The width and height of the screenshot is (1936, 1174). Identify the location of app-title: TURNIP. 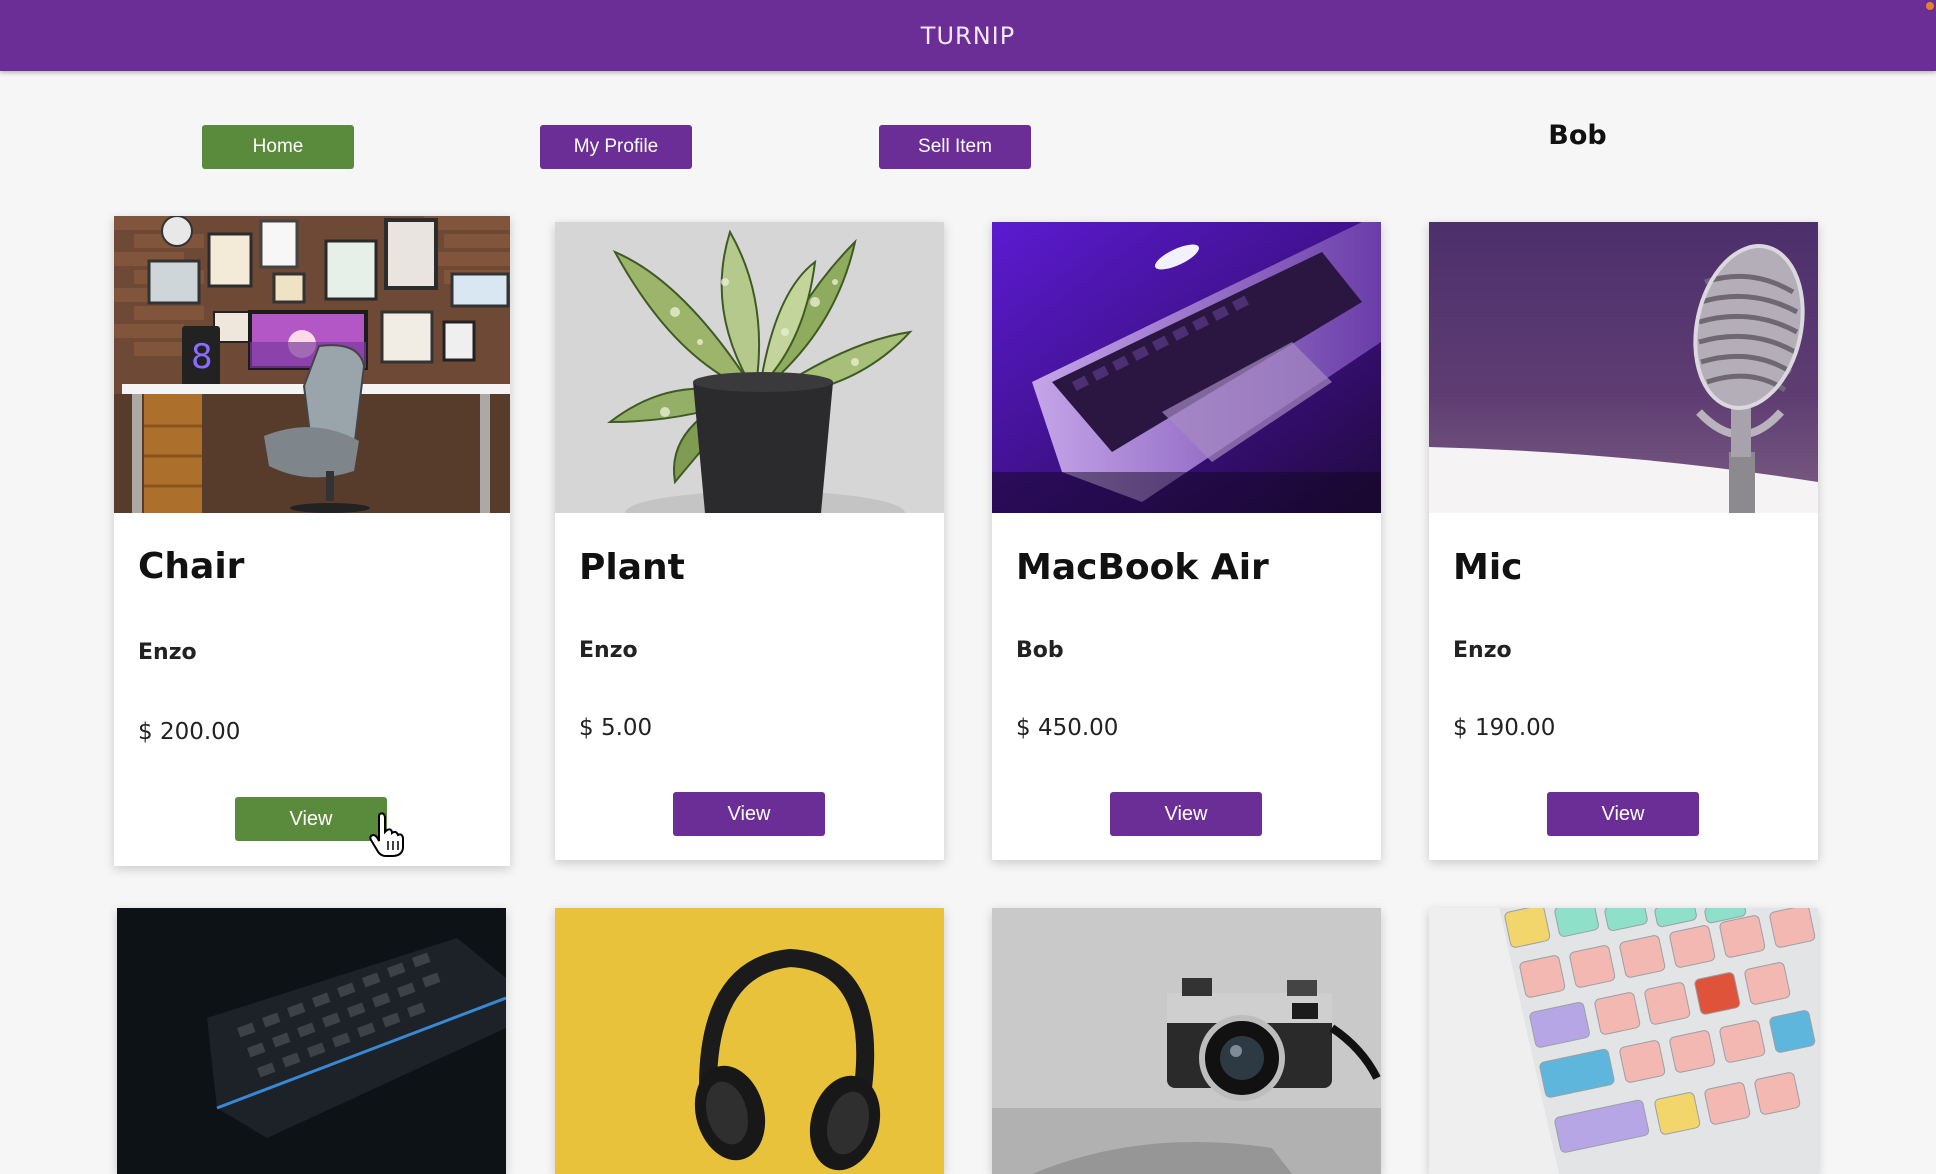
(968, 35).